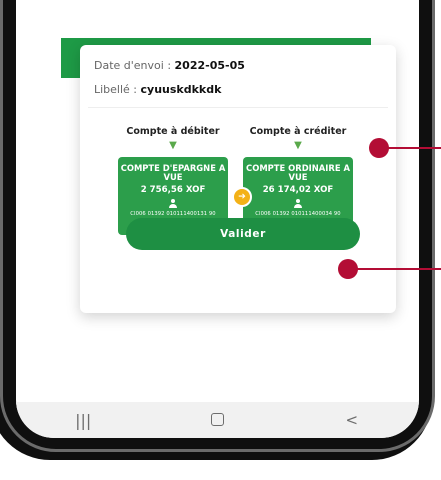  What do you see at coordinates (298, 190) in the screenshot?
I see `credit-account-amount: 26 174,02 XOF` at bounding box center [298, 190].